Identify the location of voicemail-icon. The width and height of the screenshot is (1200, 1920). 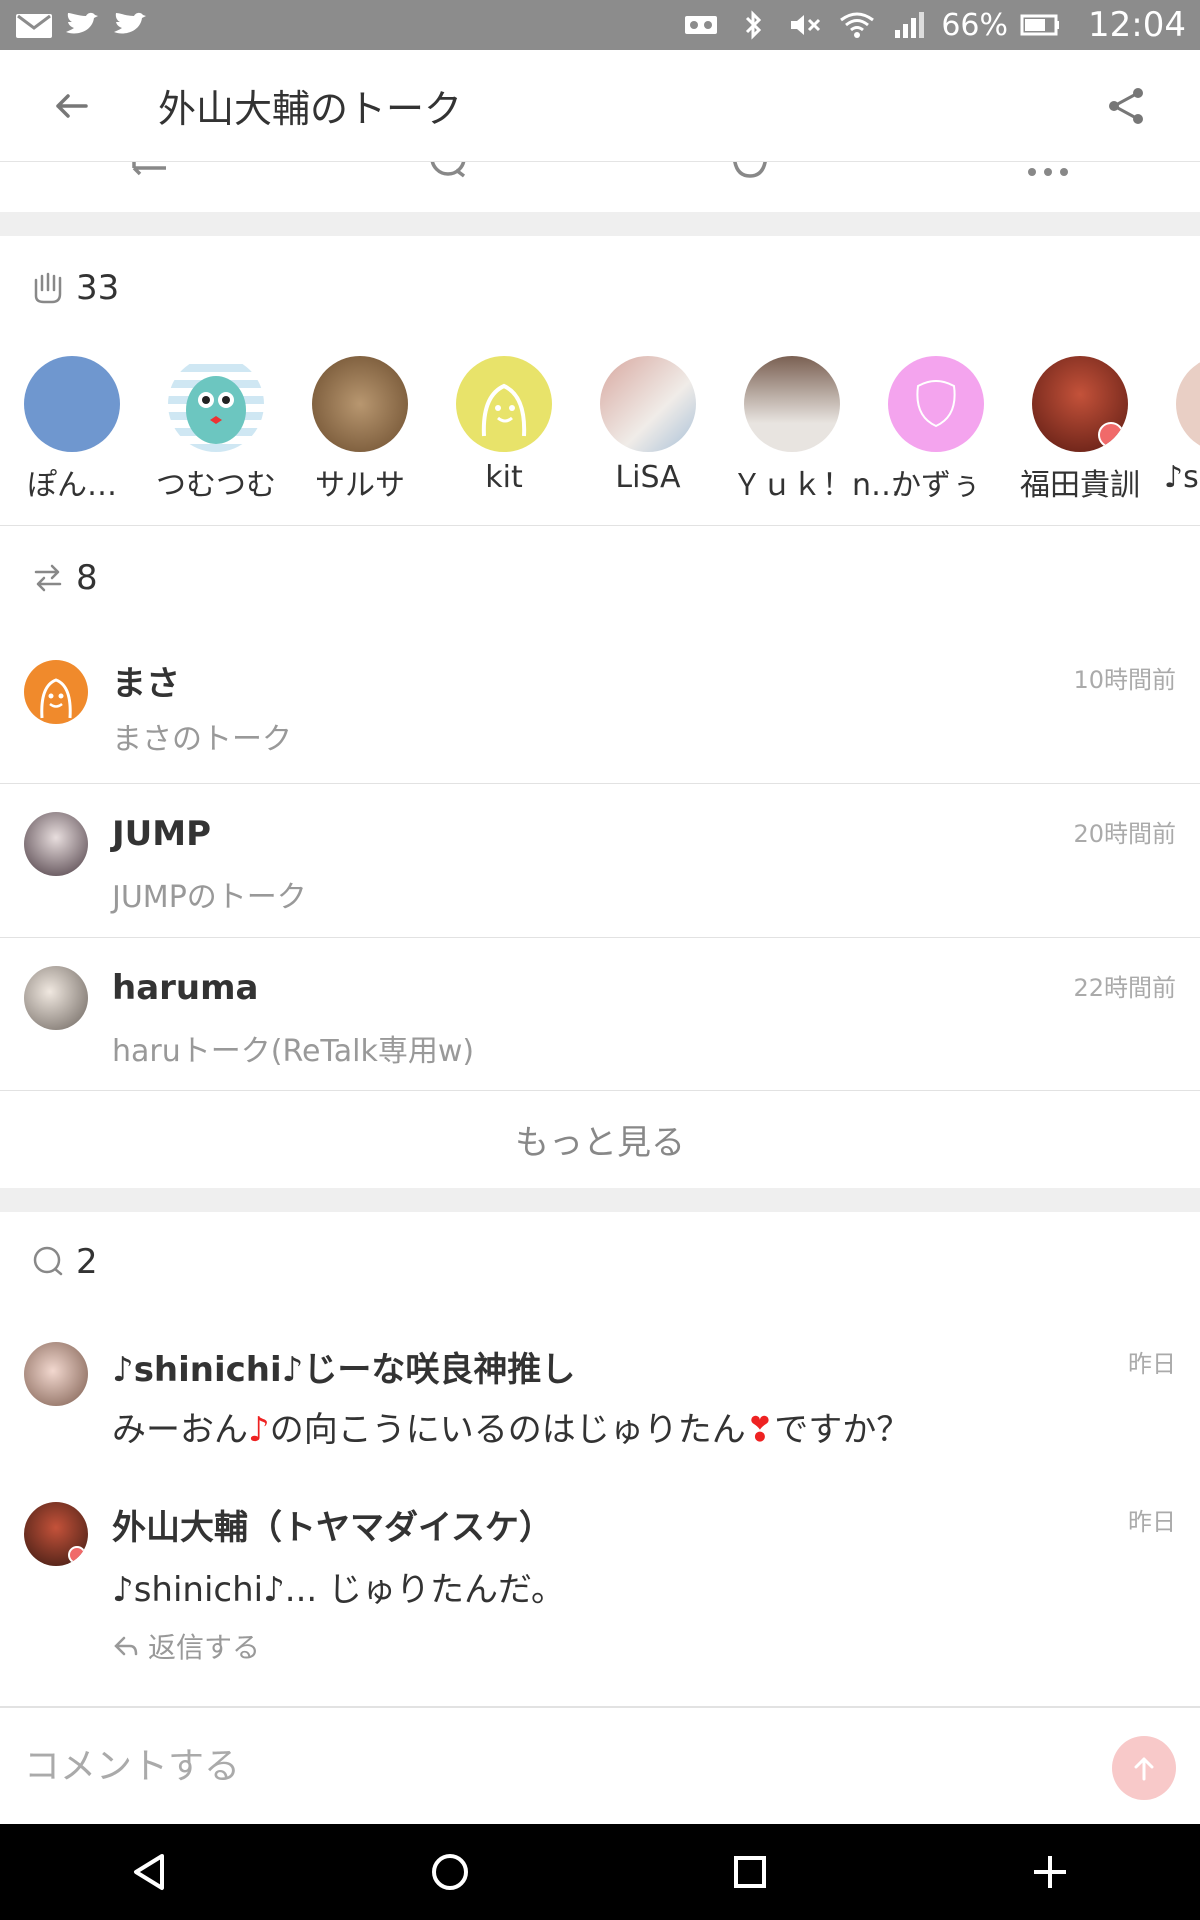
(701, 25).